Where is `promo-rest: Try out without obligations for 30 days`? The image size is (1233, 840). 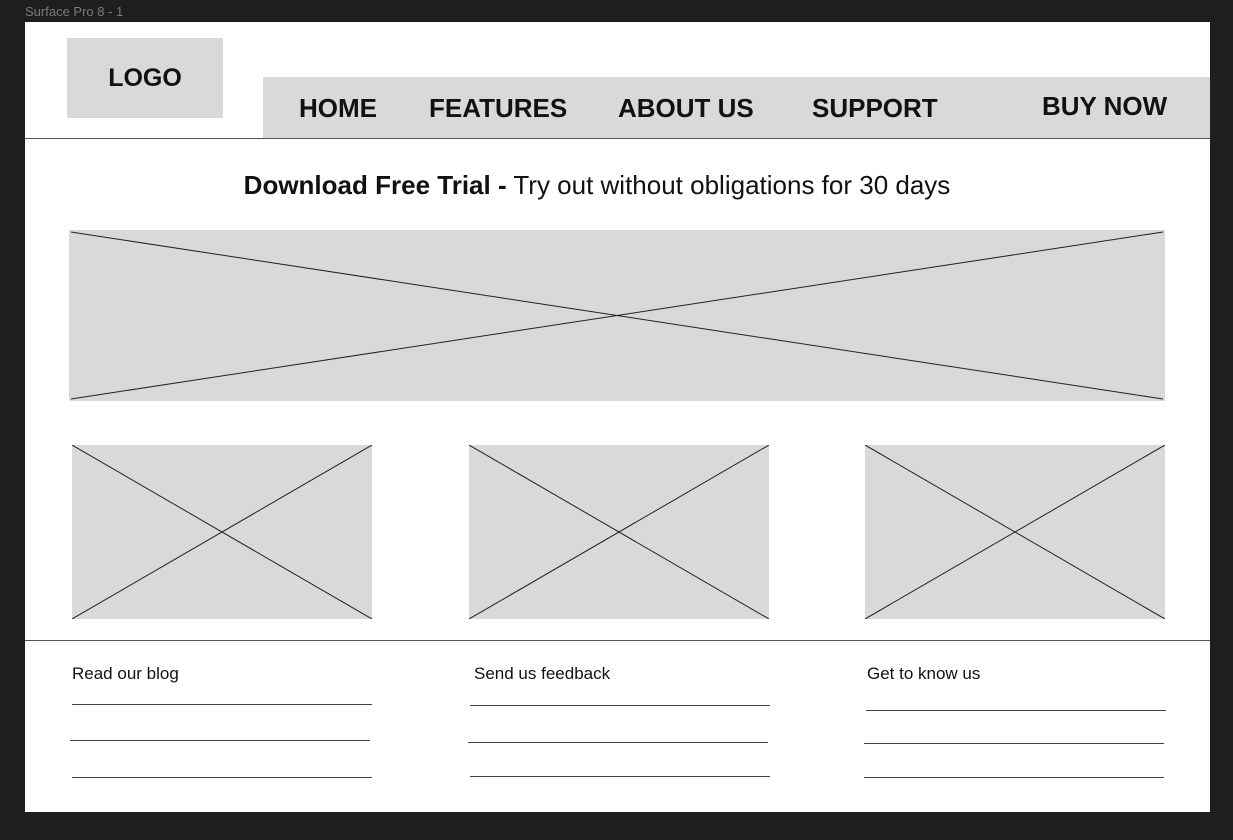
promo-rest: Try out without obligations for 30 days is located at coordinates (728, 185).